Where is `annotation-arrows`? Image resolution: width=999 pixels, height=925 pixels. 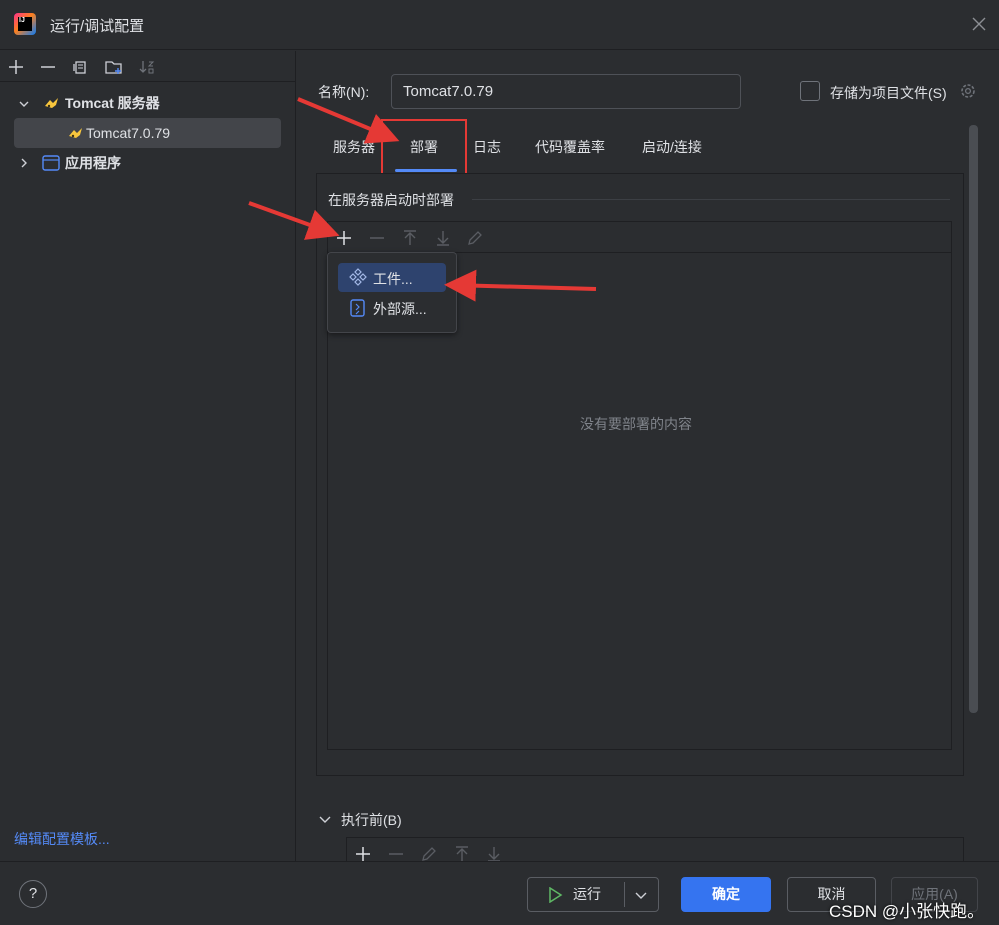 annotation-arrows is located at coordinates (422, 199).